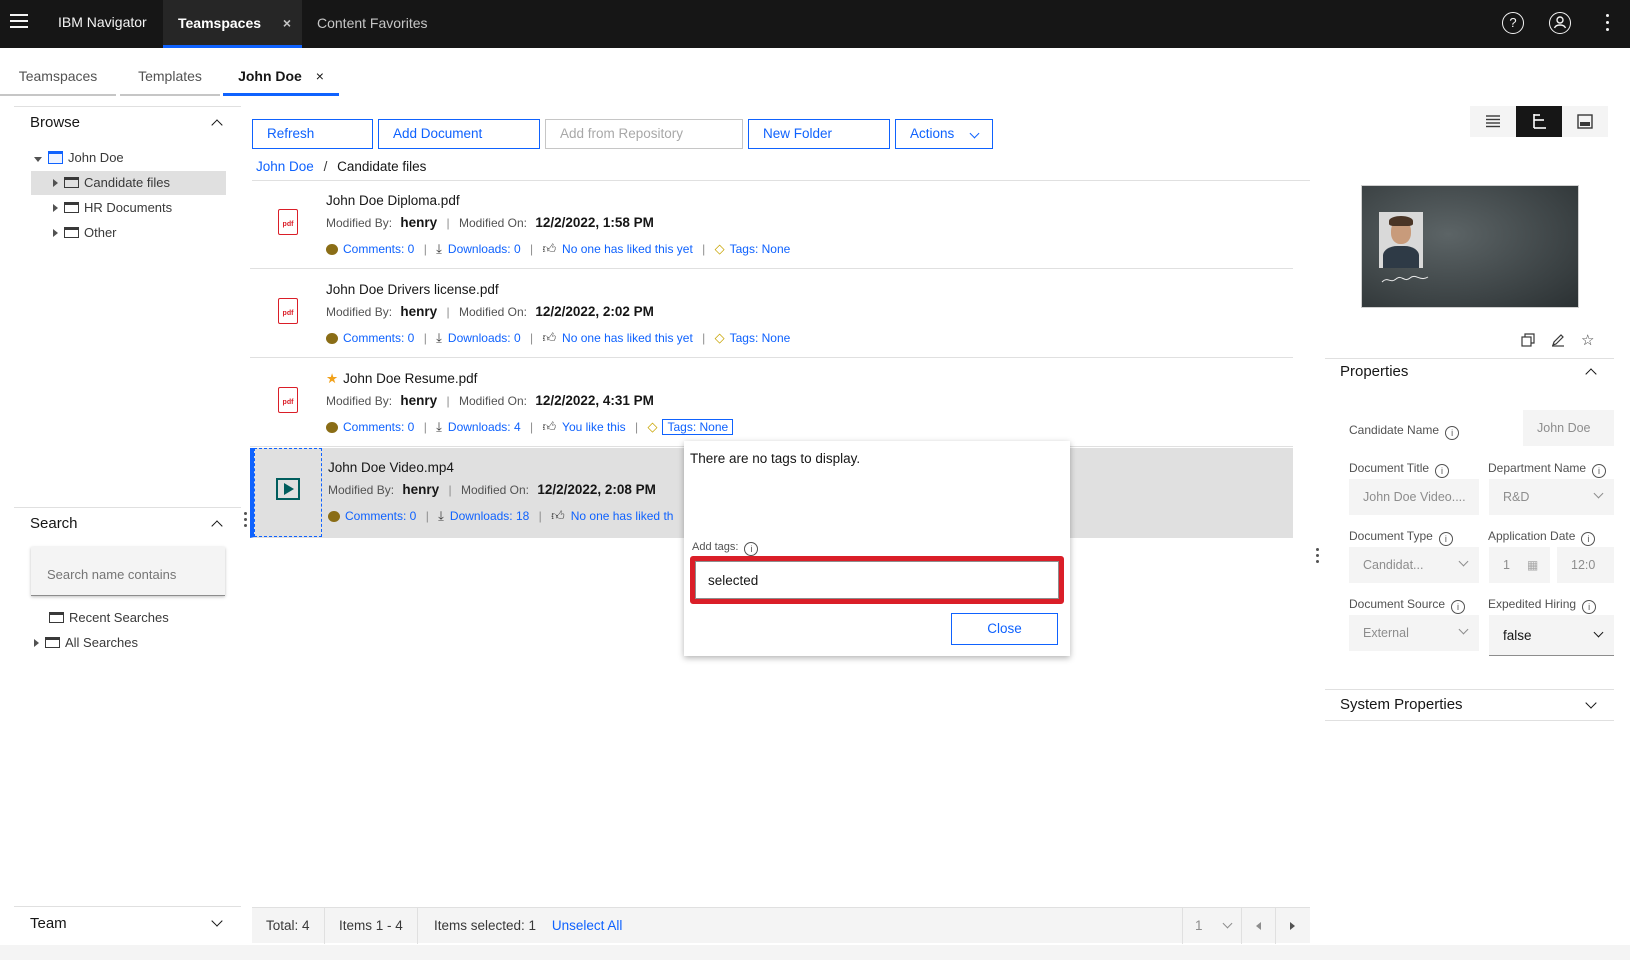  Describe the element at coordinates (1608, 22) in the screenshot. I see `overflow-menu-icon` at that location.